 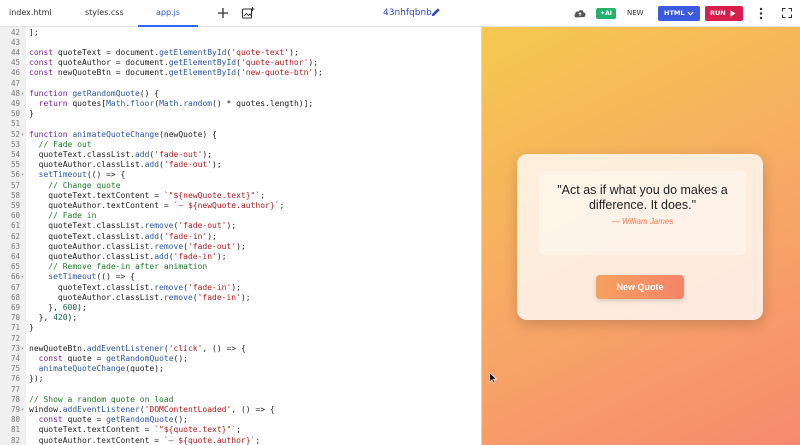 What do you see at coordinates (240, 33) in the screenshot?
I see `code-line: 42];` at bounding box center [240, 33].